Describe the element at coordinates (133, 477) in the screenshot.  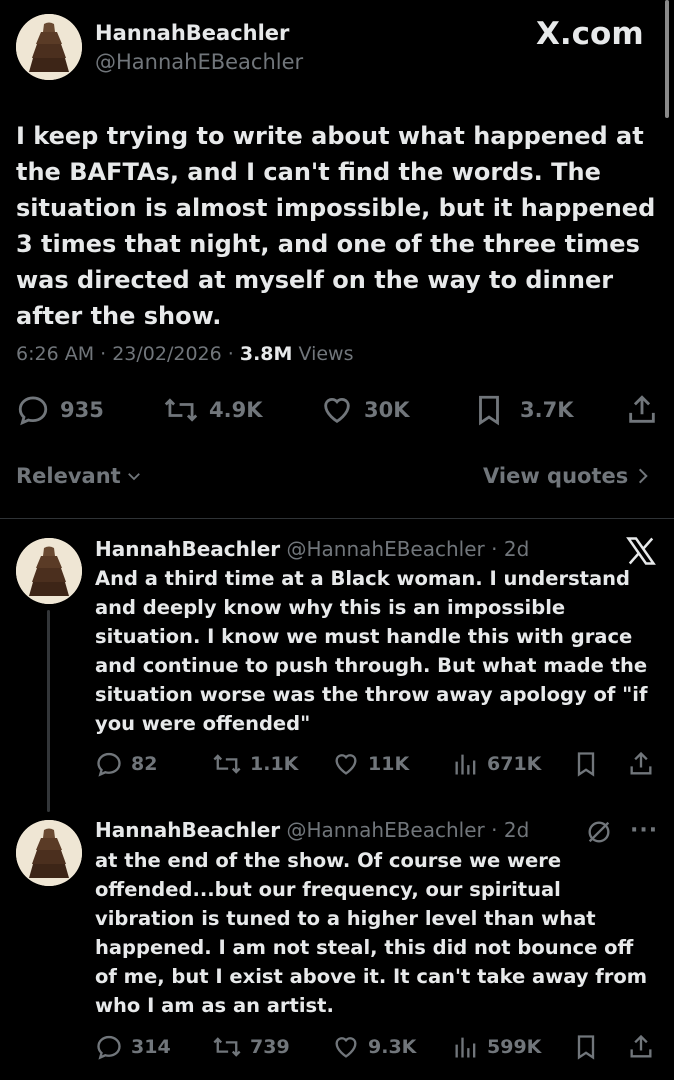
I see `chevron-down-icon` at that location.